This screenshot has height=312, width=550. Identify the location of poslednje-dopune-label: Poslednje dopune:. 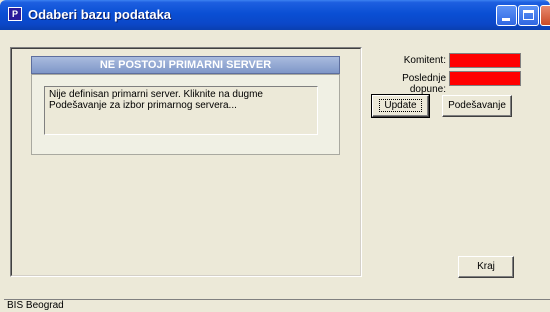
(424, 84).